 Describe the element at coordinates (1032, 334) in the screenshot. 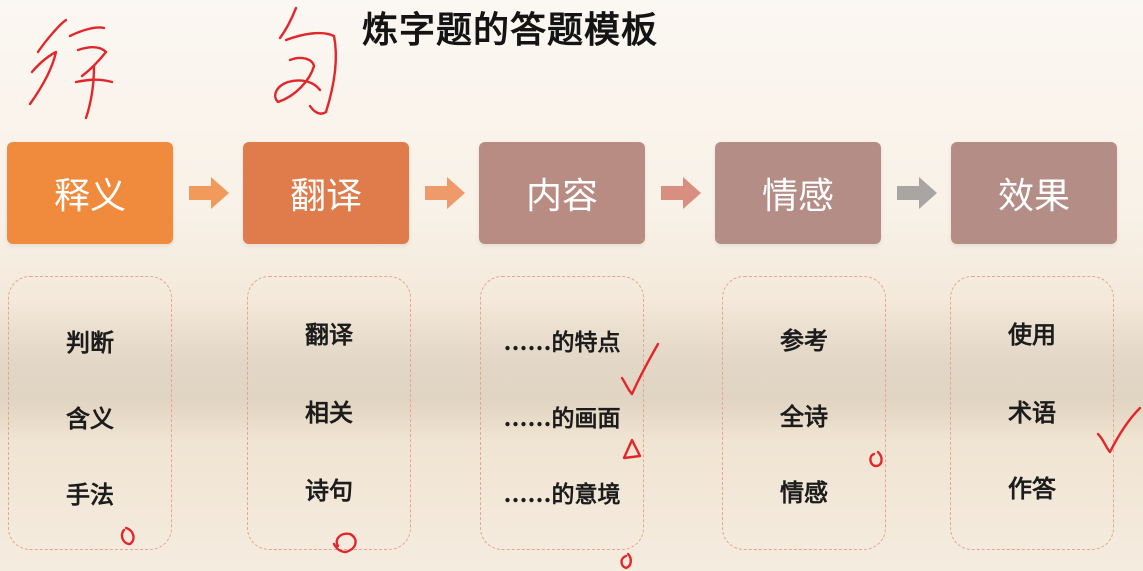

I see `list-item: 使用` at that location.